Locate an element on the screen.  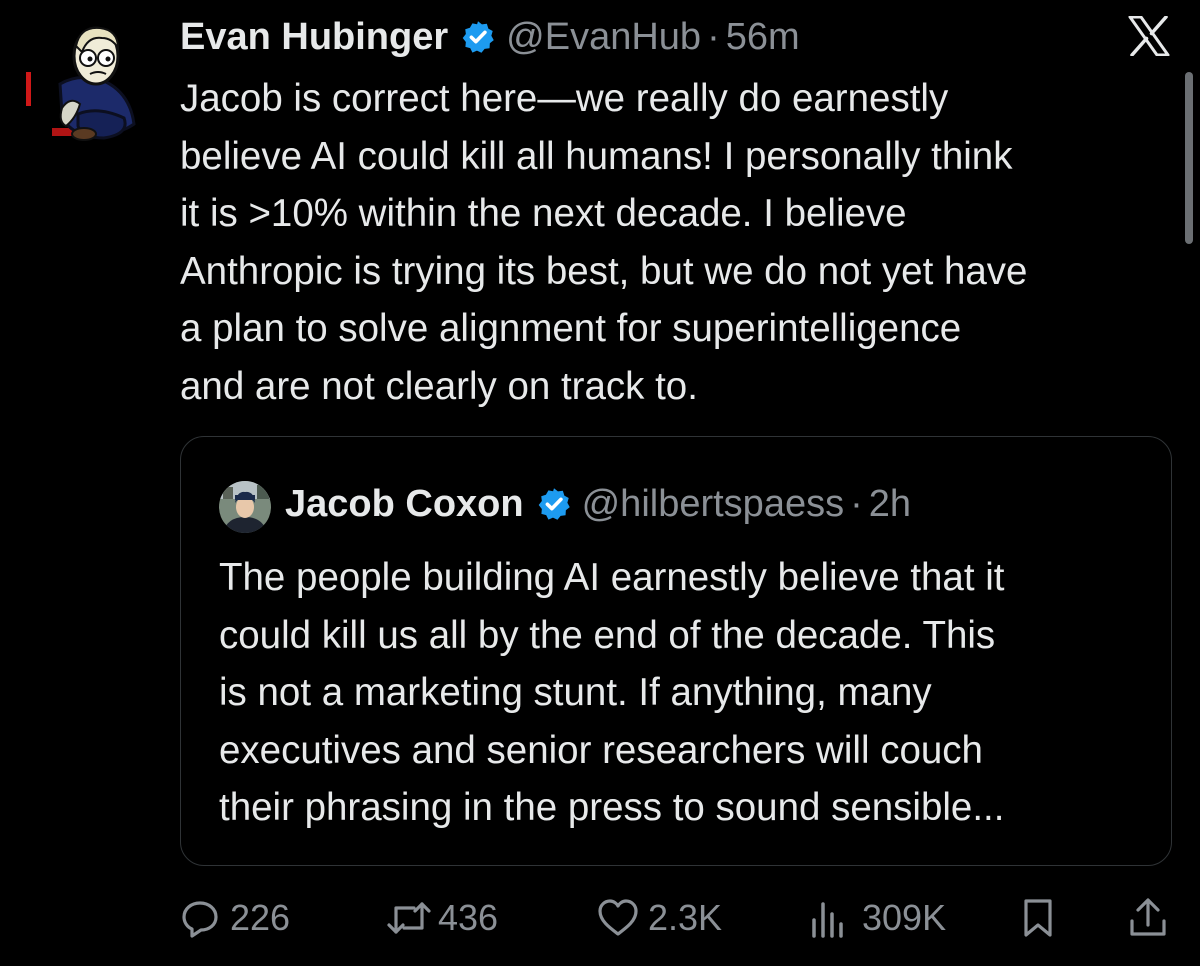
reply-button: 226 is located at coordinates (235, 918).